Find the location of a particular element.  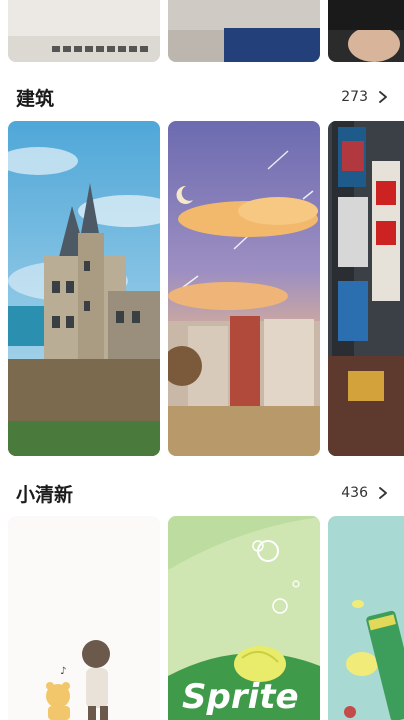

wallpaper-thumbnail-neon-street is located at coordinates (366, 288).